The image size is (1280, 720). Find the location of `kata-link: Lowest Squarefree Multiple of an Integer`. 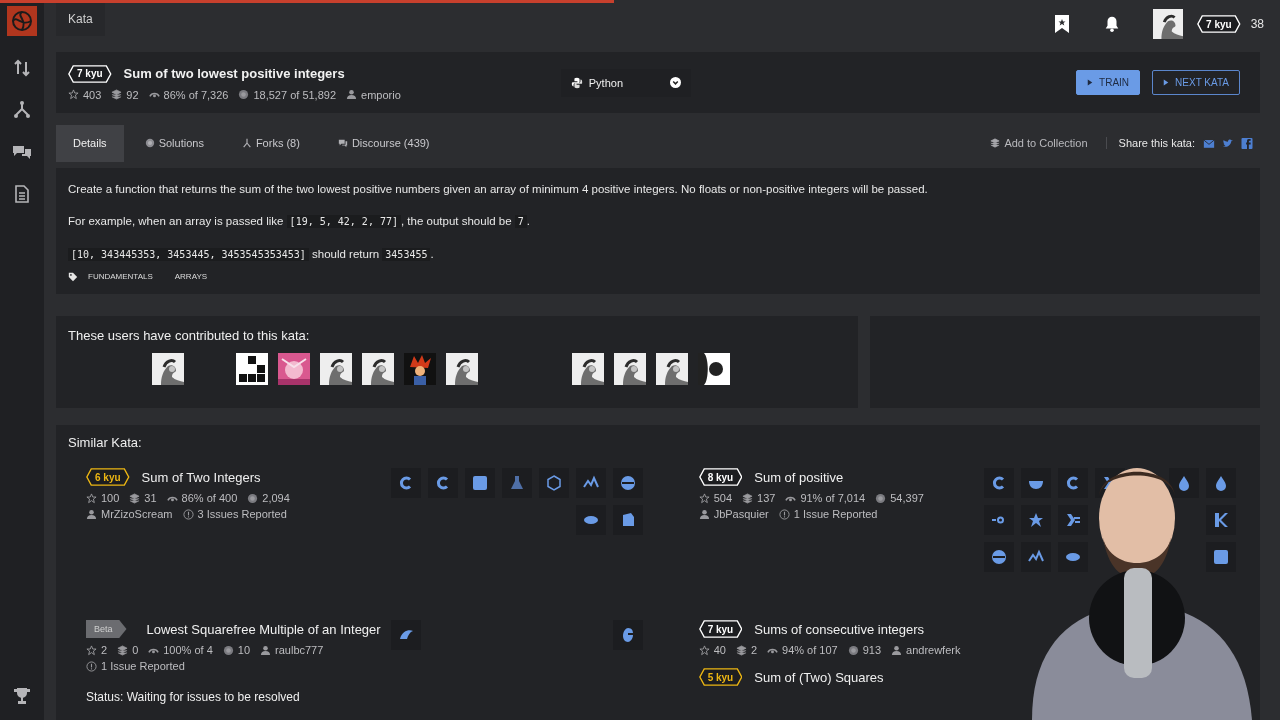

kata-link: Lowest Squarefree Multiple of an Integer is located at coordinates (263, 629).